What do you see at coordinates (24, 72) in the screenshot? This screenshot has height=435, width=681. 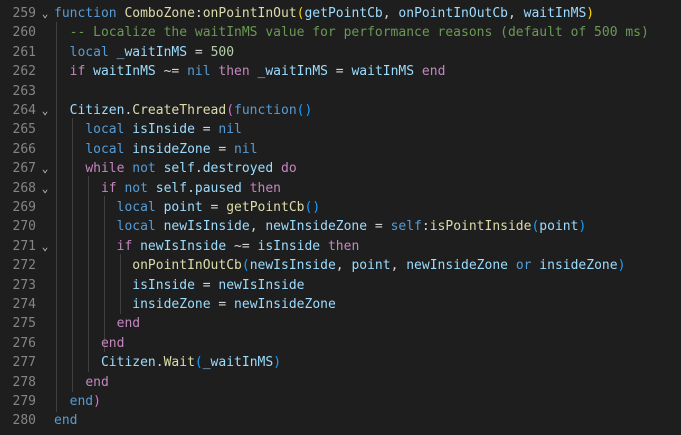 I see `line-number: 262` at bounding box center [24, 72].